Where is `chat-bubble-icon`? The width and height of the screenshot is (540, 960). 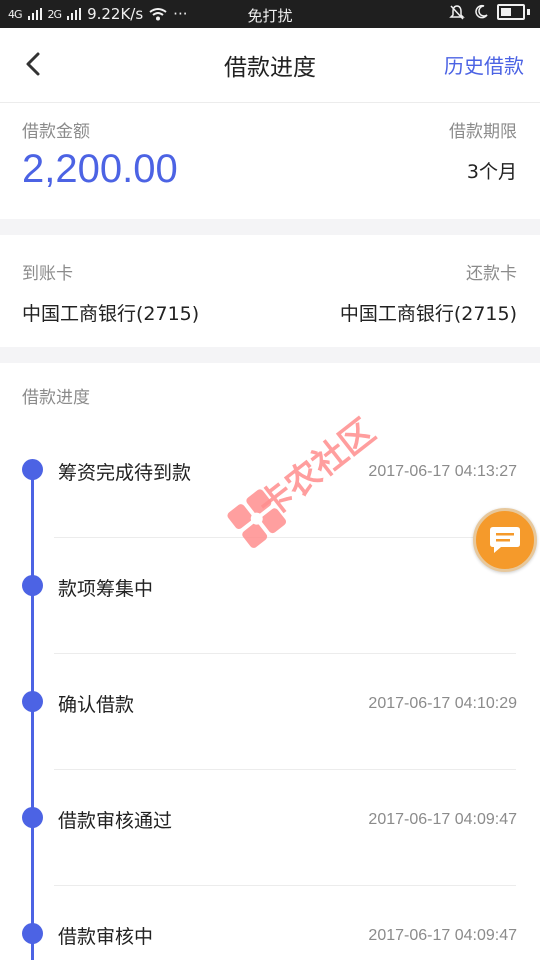
chat-bubble-icon is located at coordinates (505, 540).